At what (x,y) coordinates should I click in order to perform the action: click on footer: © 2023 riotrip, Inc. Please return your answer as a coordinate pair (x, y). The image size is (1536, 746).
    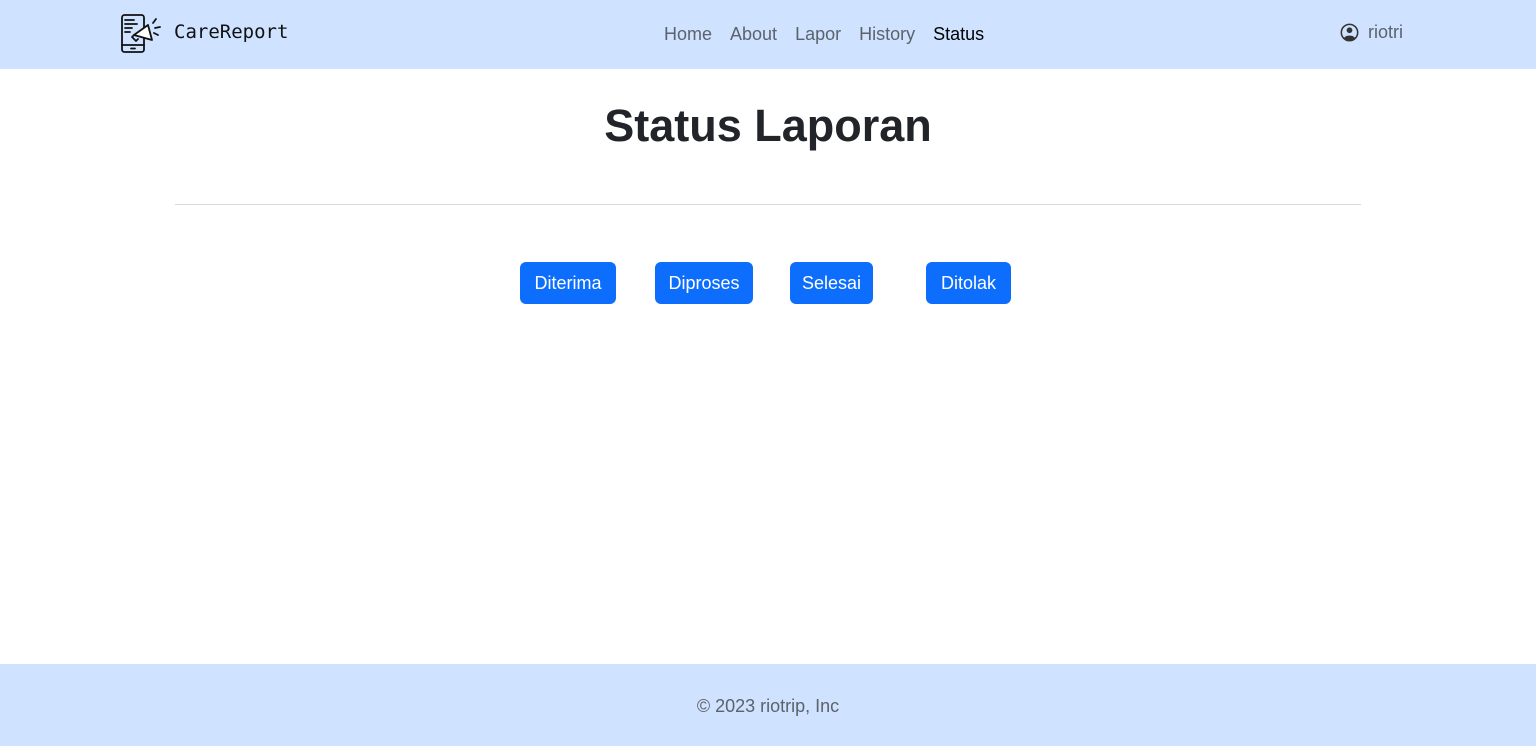
    Looking at the image, I should click on (768, 705).